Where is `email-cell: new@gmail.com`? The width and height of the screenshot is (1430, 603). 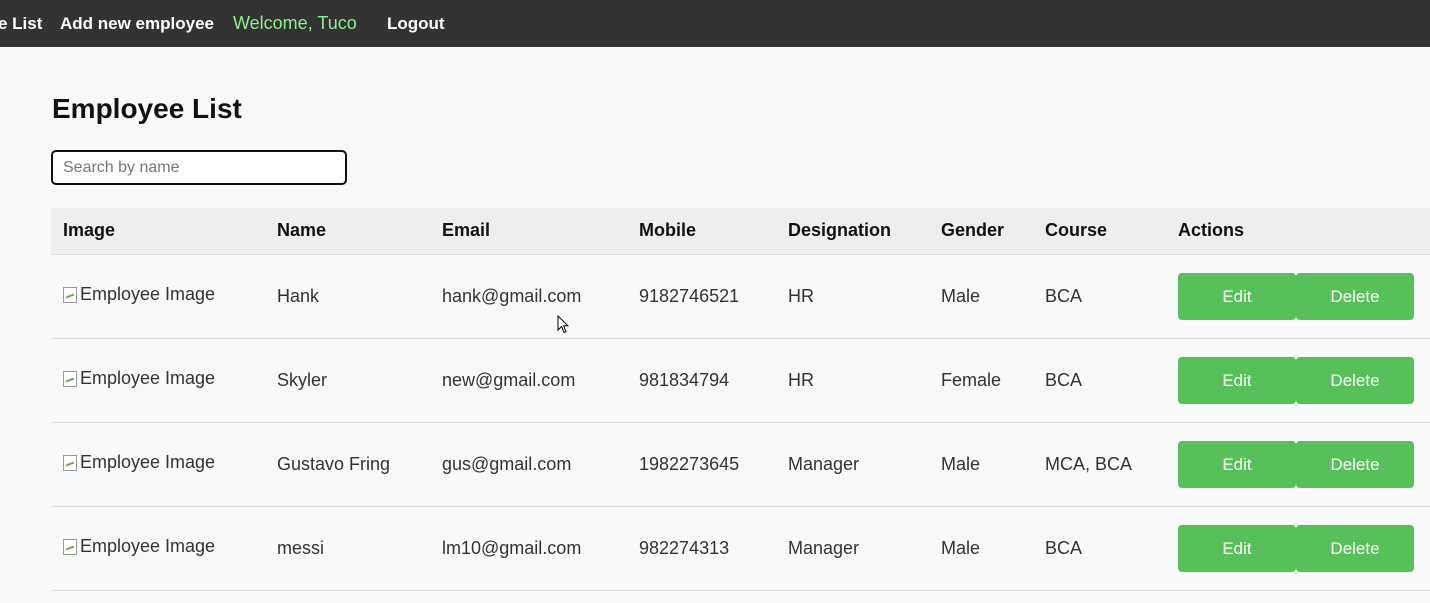
email-cell: new@gmail.com is located at coordinates (509, 379).